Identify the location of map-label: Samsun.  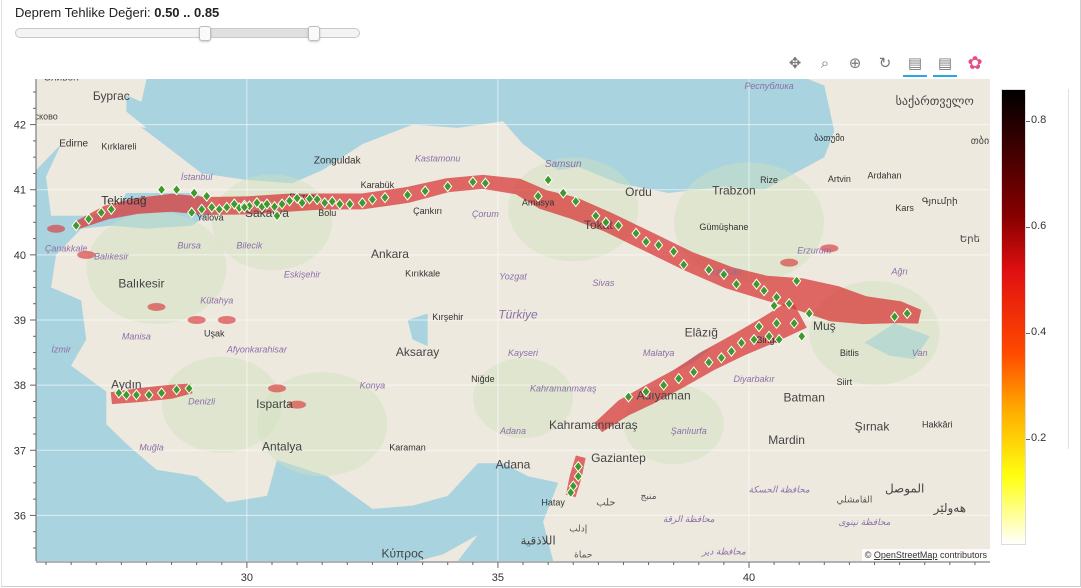
(563, 164).